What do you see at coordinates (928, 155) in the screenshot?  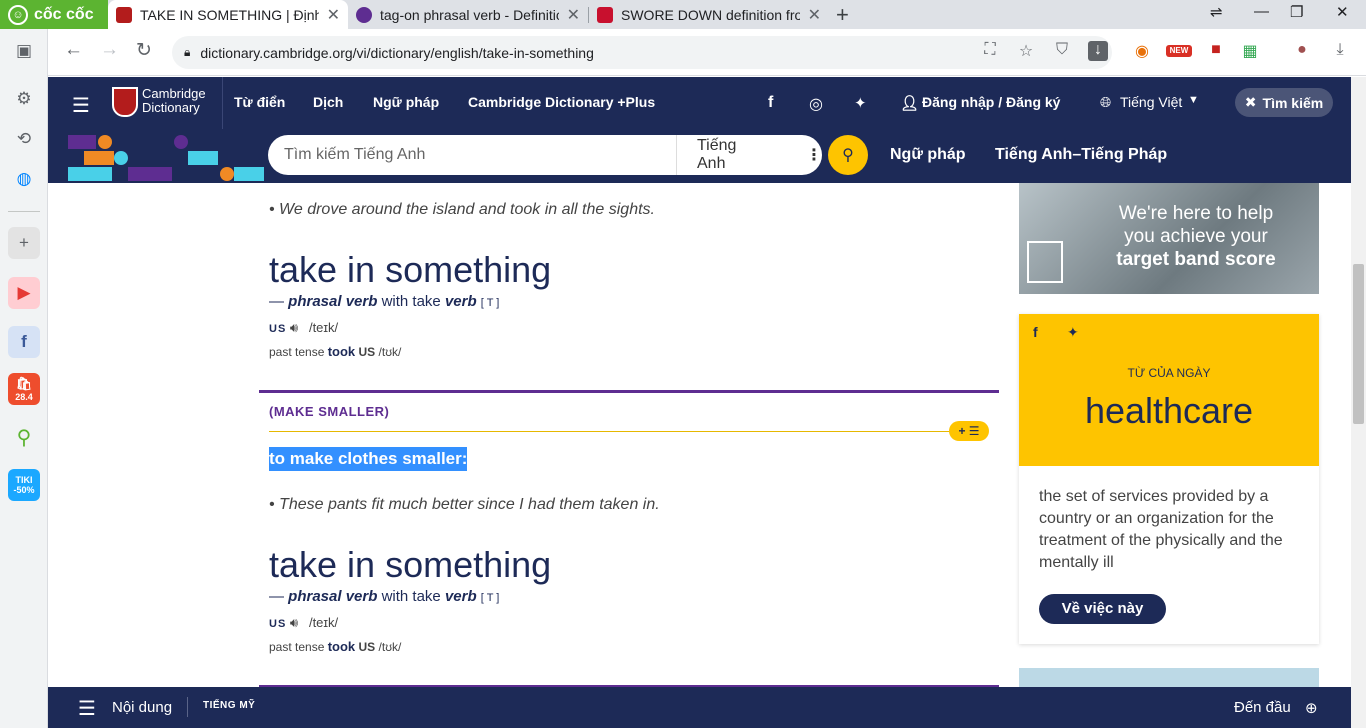 I see `subnav-grammar: Ngữ pháp` at bounding box center [928, 155].